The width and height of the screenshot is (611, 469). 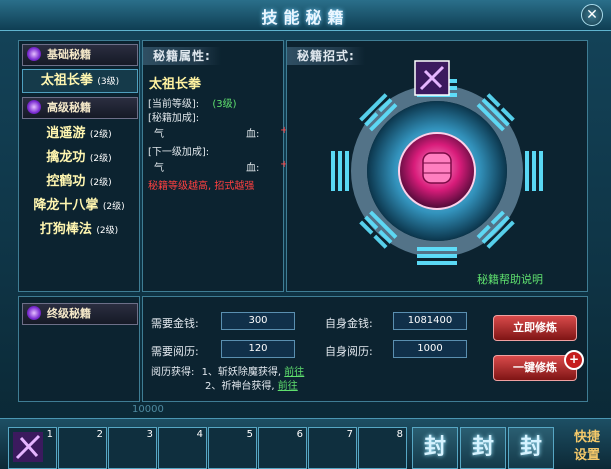 I want to click on bonus-label: [秘籍加成]:, so click(x=174, y=118).